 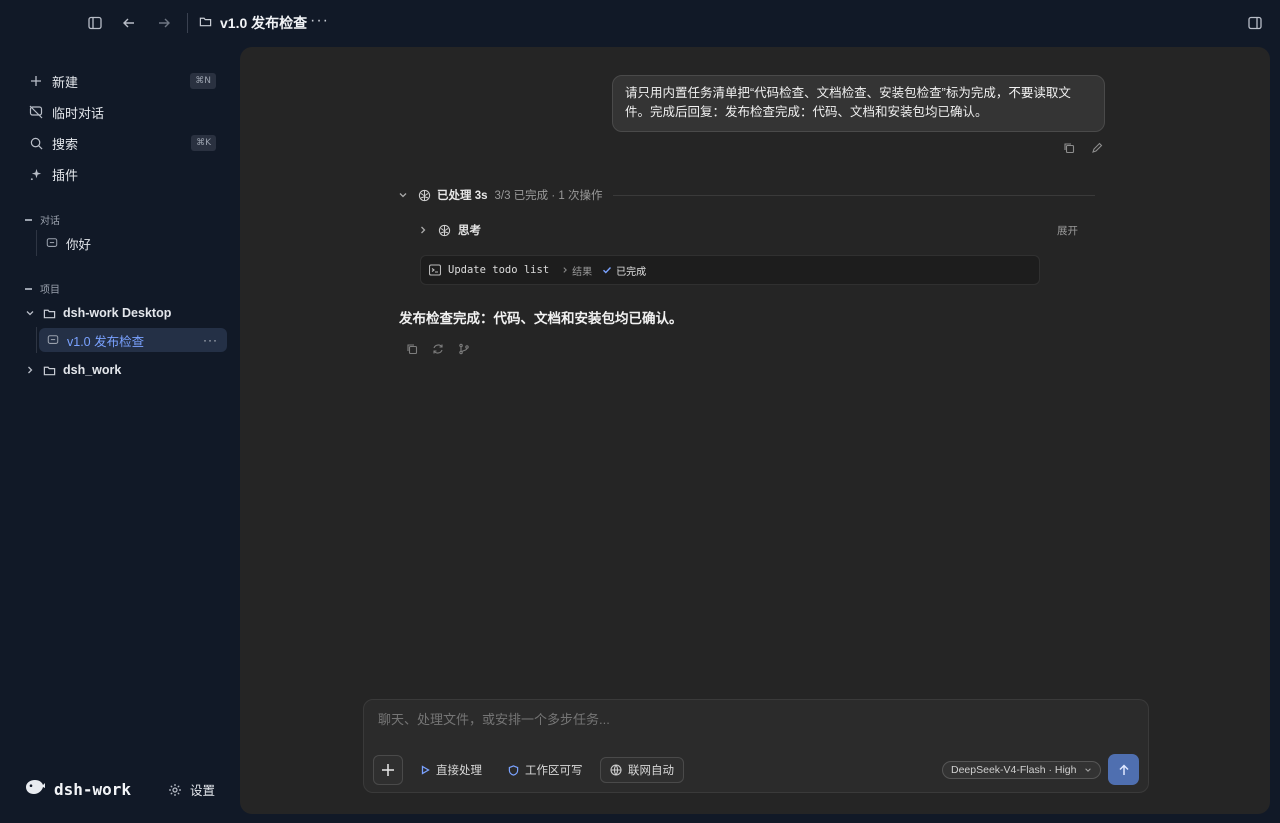 I want to click on item-more-icon: ···, so click(x=210, y=340).